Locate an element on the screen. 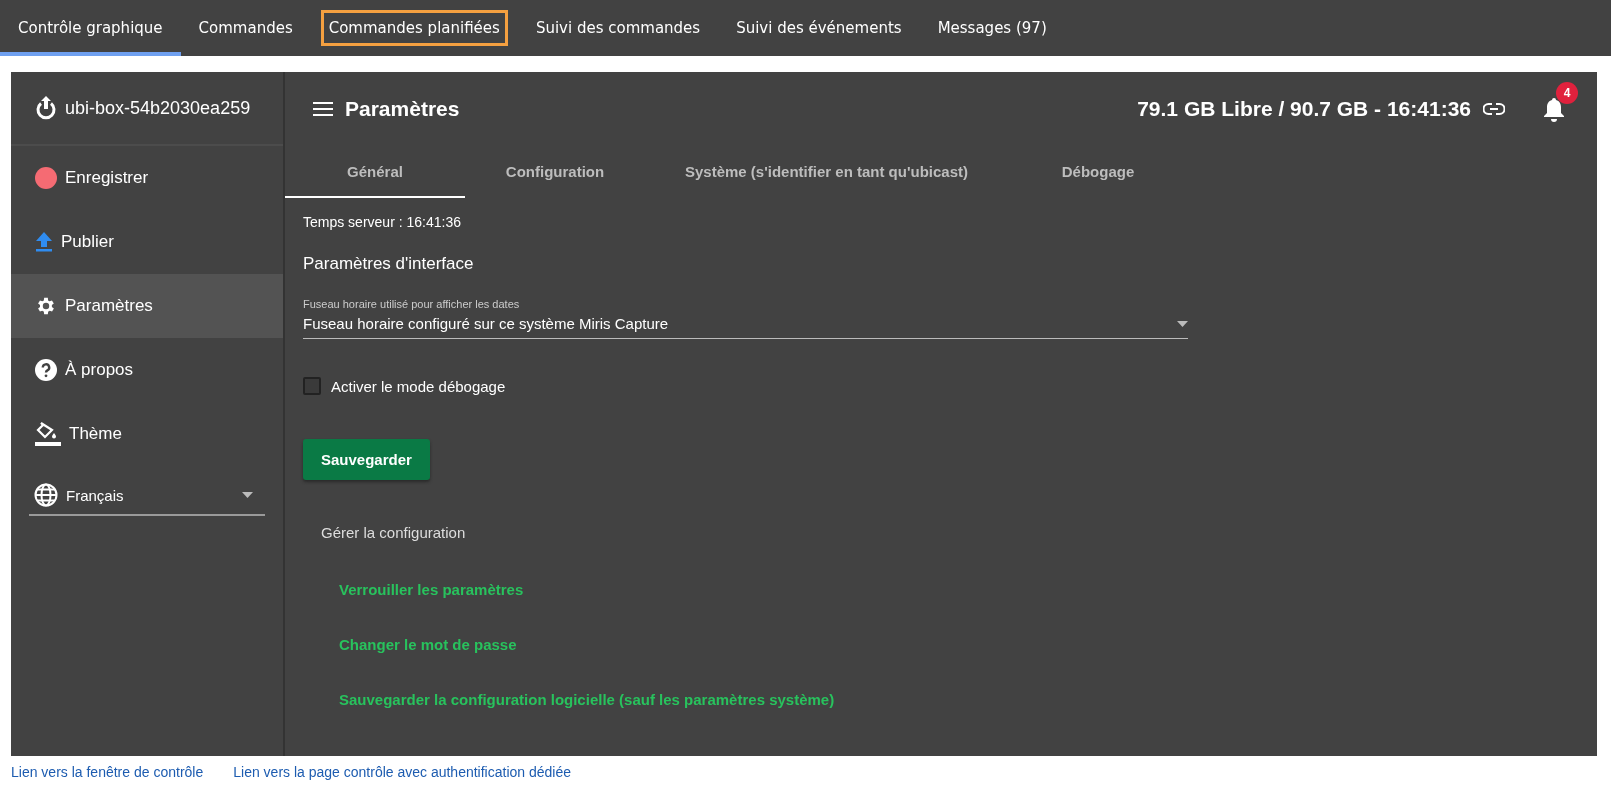 The image size is (1611, 789). upload-icon is located at coordinates (44, 242).